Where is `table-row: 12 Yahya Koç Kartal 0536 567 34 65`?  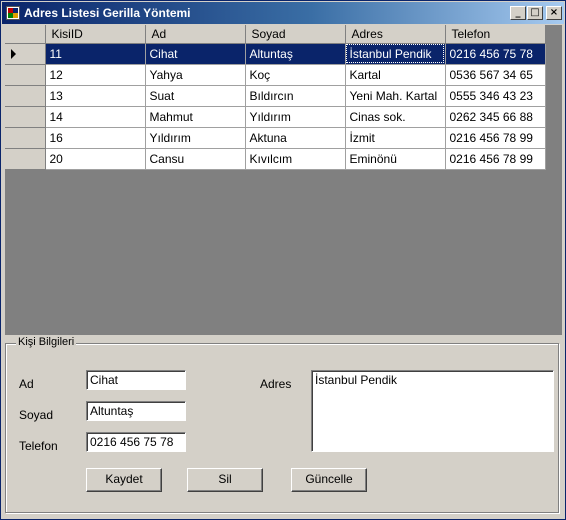
table-row: 12 Yahya Koç Kartal 0536 567 34 65 is located at coordinates (275, 75).